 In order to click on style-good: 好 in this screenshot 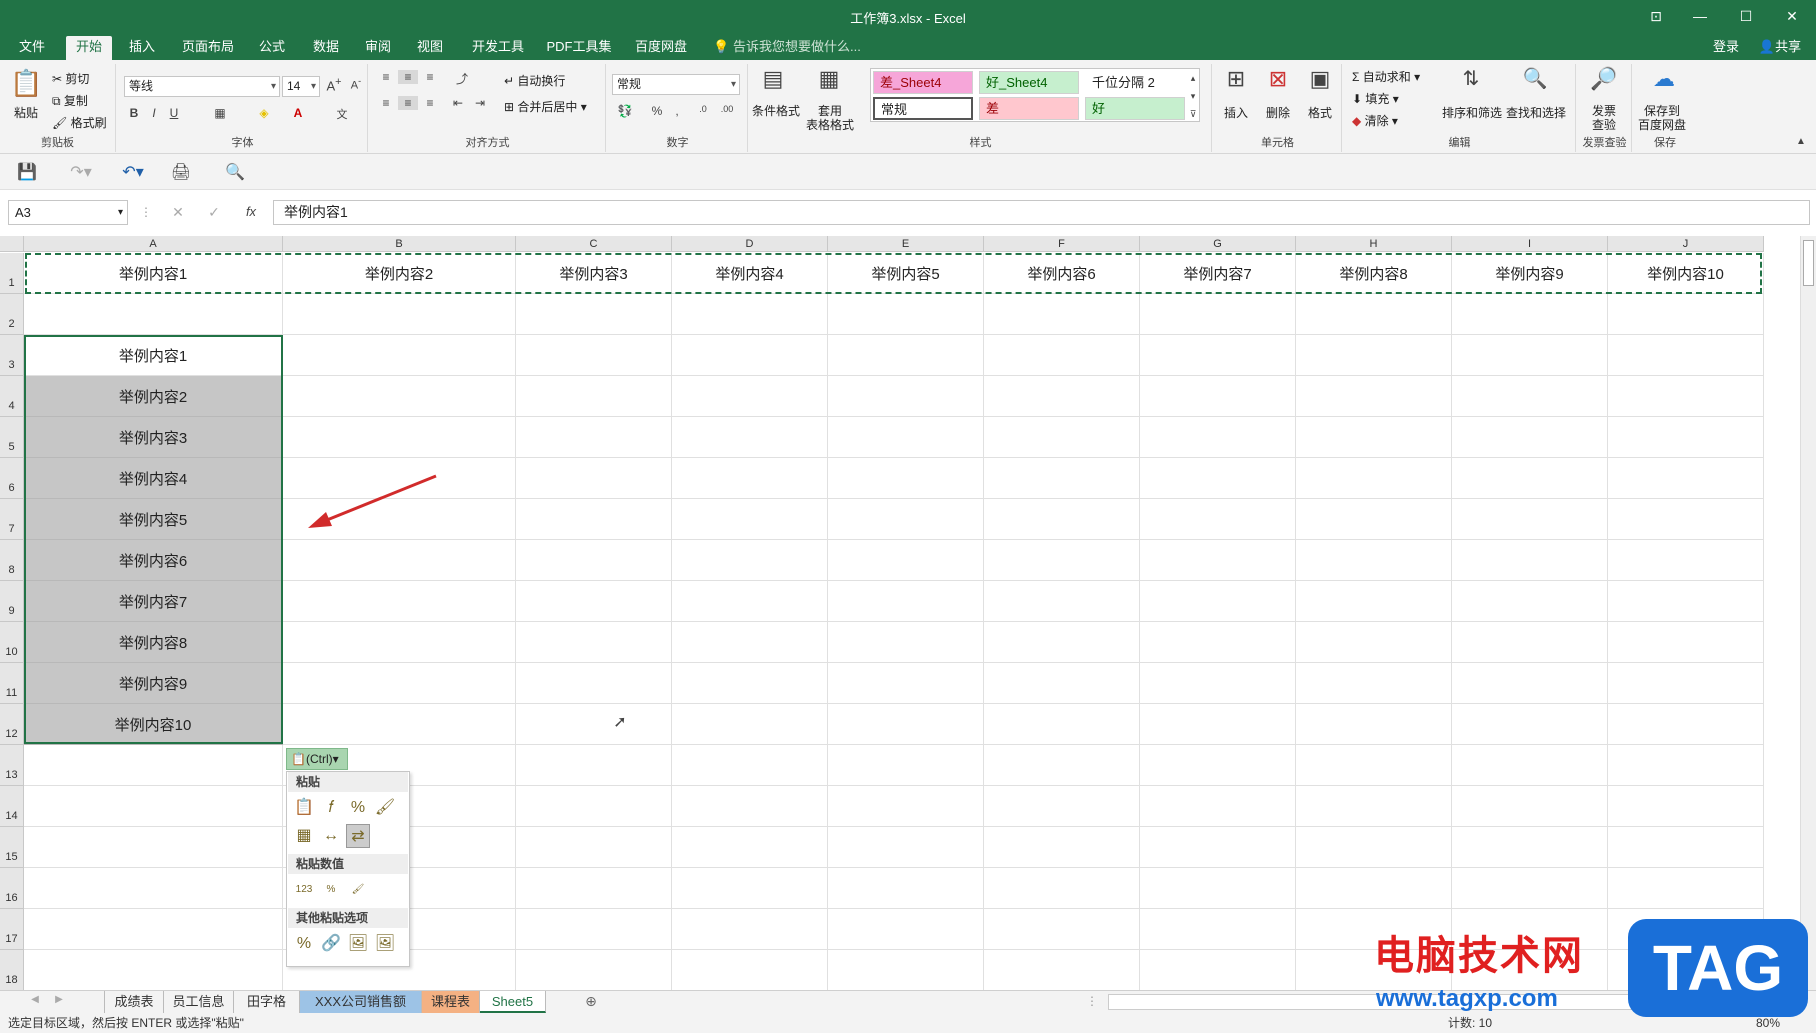, I will do `click(1135, 108)`.